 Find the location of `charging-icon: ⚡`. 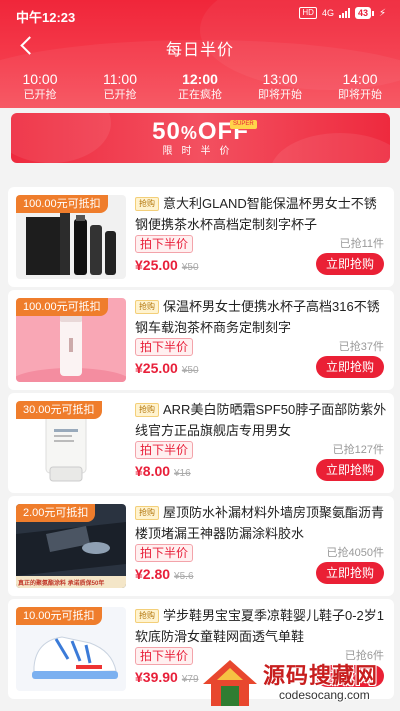

charging-icon: ⚡ is located at coordinates (382, 13).